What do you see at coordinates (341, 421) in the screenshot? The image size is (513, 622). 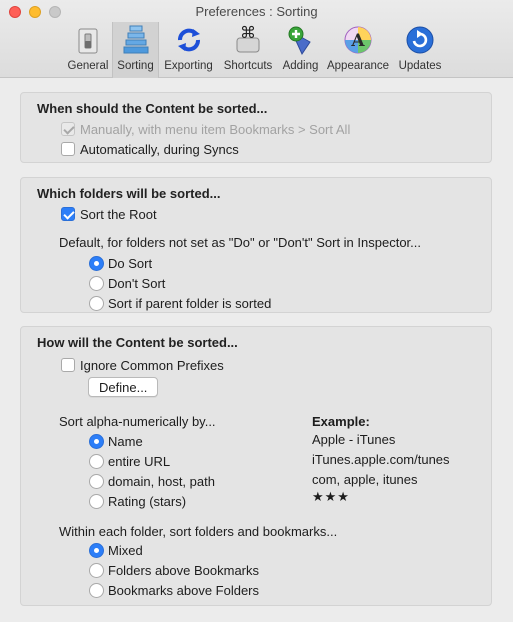 I see `example-heading: Example:` at bounding box center [341, 421].